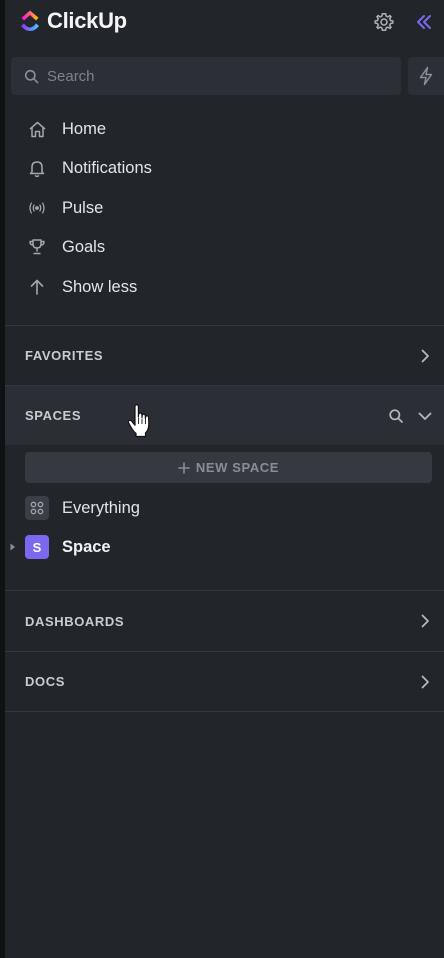 The image size is (444, 958). I want to click on section-spaces: SPACES, so click(224, 415).